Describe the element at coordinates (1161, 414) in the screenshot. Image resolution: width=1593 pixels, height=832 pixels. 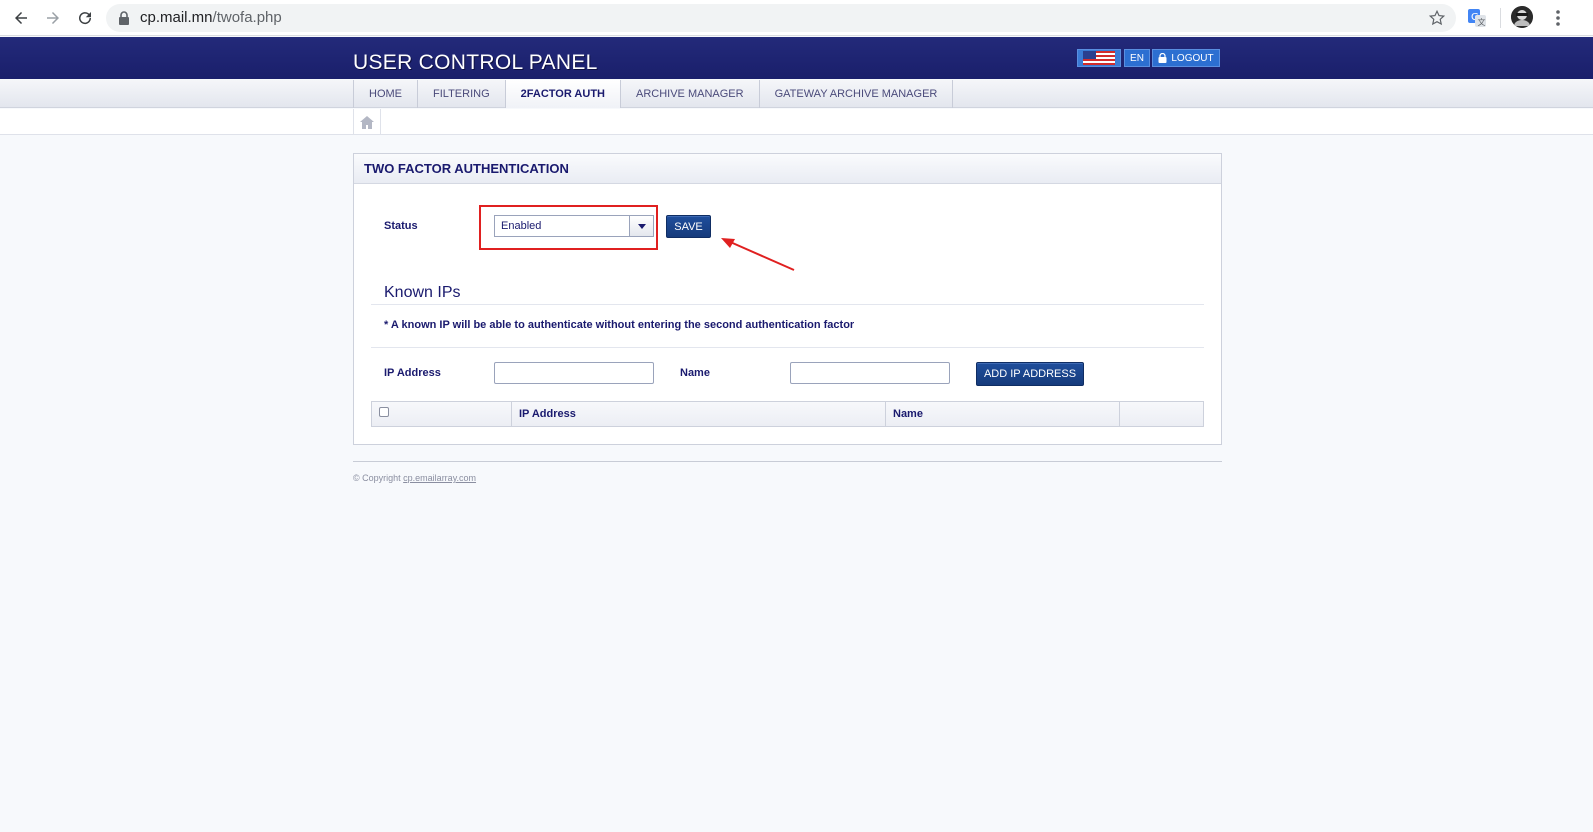
I see `table-header-actions` at that location.